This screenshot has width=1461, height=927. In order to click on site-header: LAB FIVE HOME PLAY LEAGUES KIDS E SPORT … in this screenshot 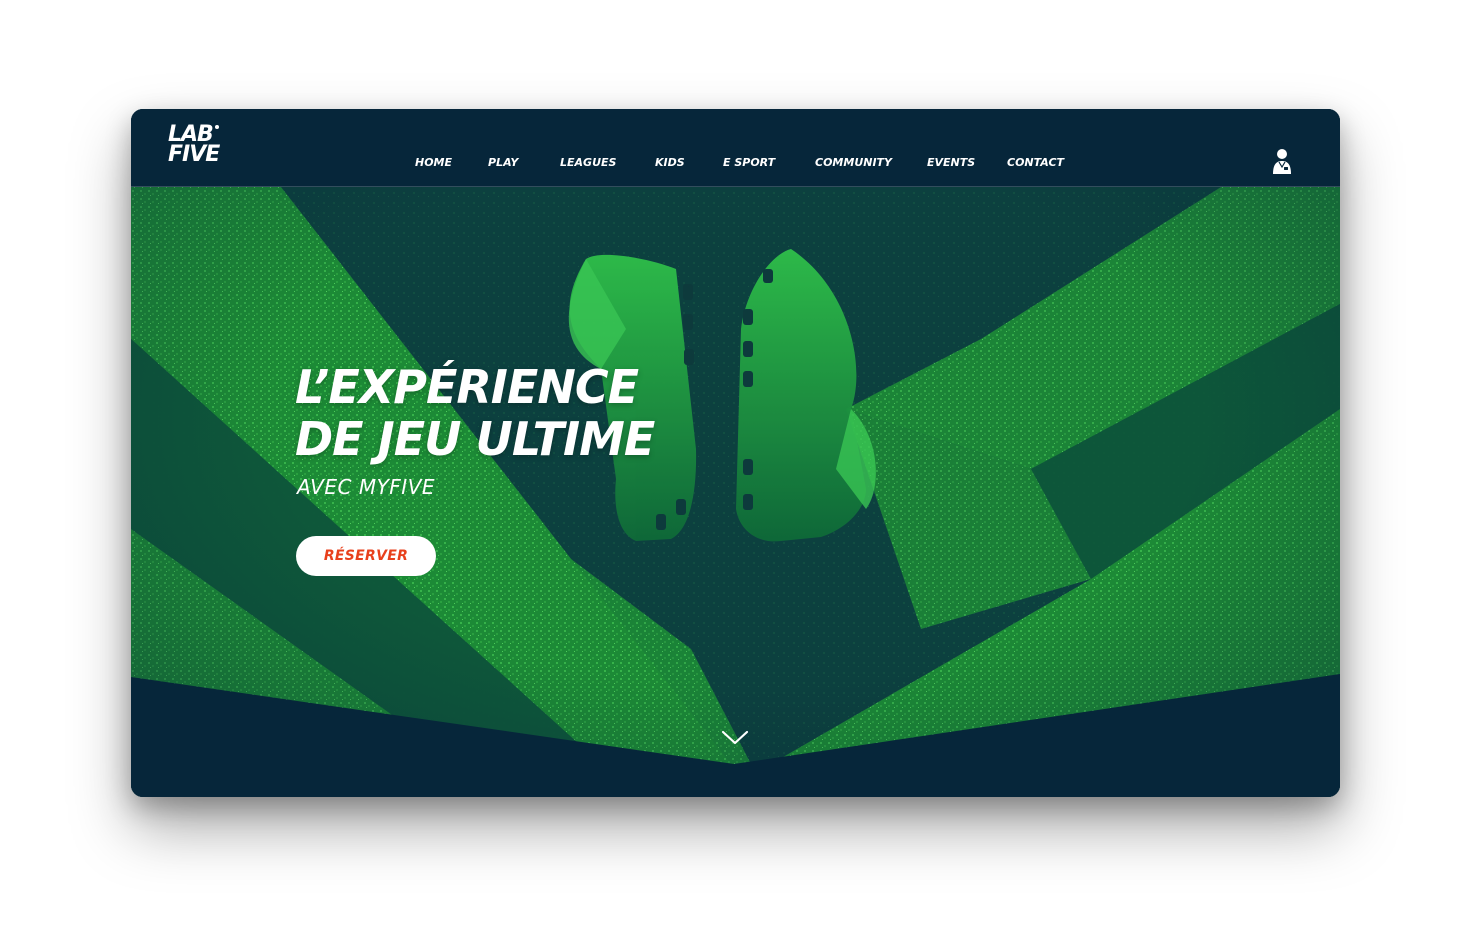, I will do `click(735, 148)`.